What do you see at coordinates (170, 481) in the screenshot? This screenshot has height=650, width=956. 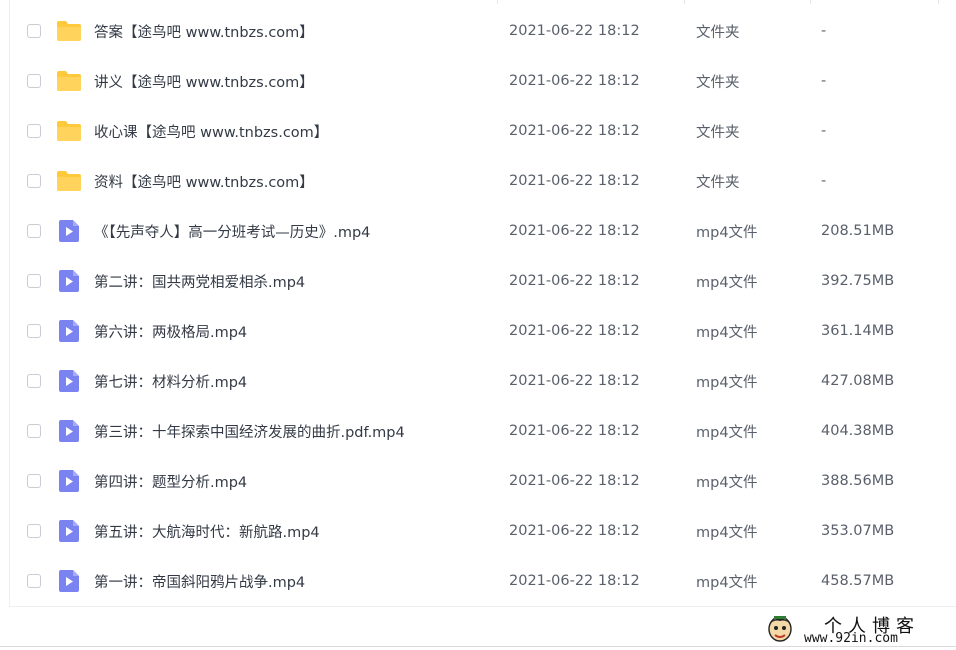 I see `file-name: 第四讲：题型分析.mp4` at bounding box center [170, 481].